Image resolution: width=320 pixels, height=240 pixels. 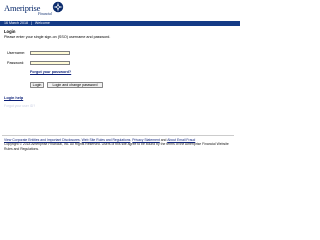 What do you see at coordinates (58, 7) in the screenshot?
I see `compass-star-icon` at bounding box center [58, 7].